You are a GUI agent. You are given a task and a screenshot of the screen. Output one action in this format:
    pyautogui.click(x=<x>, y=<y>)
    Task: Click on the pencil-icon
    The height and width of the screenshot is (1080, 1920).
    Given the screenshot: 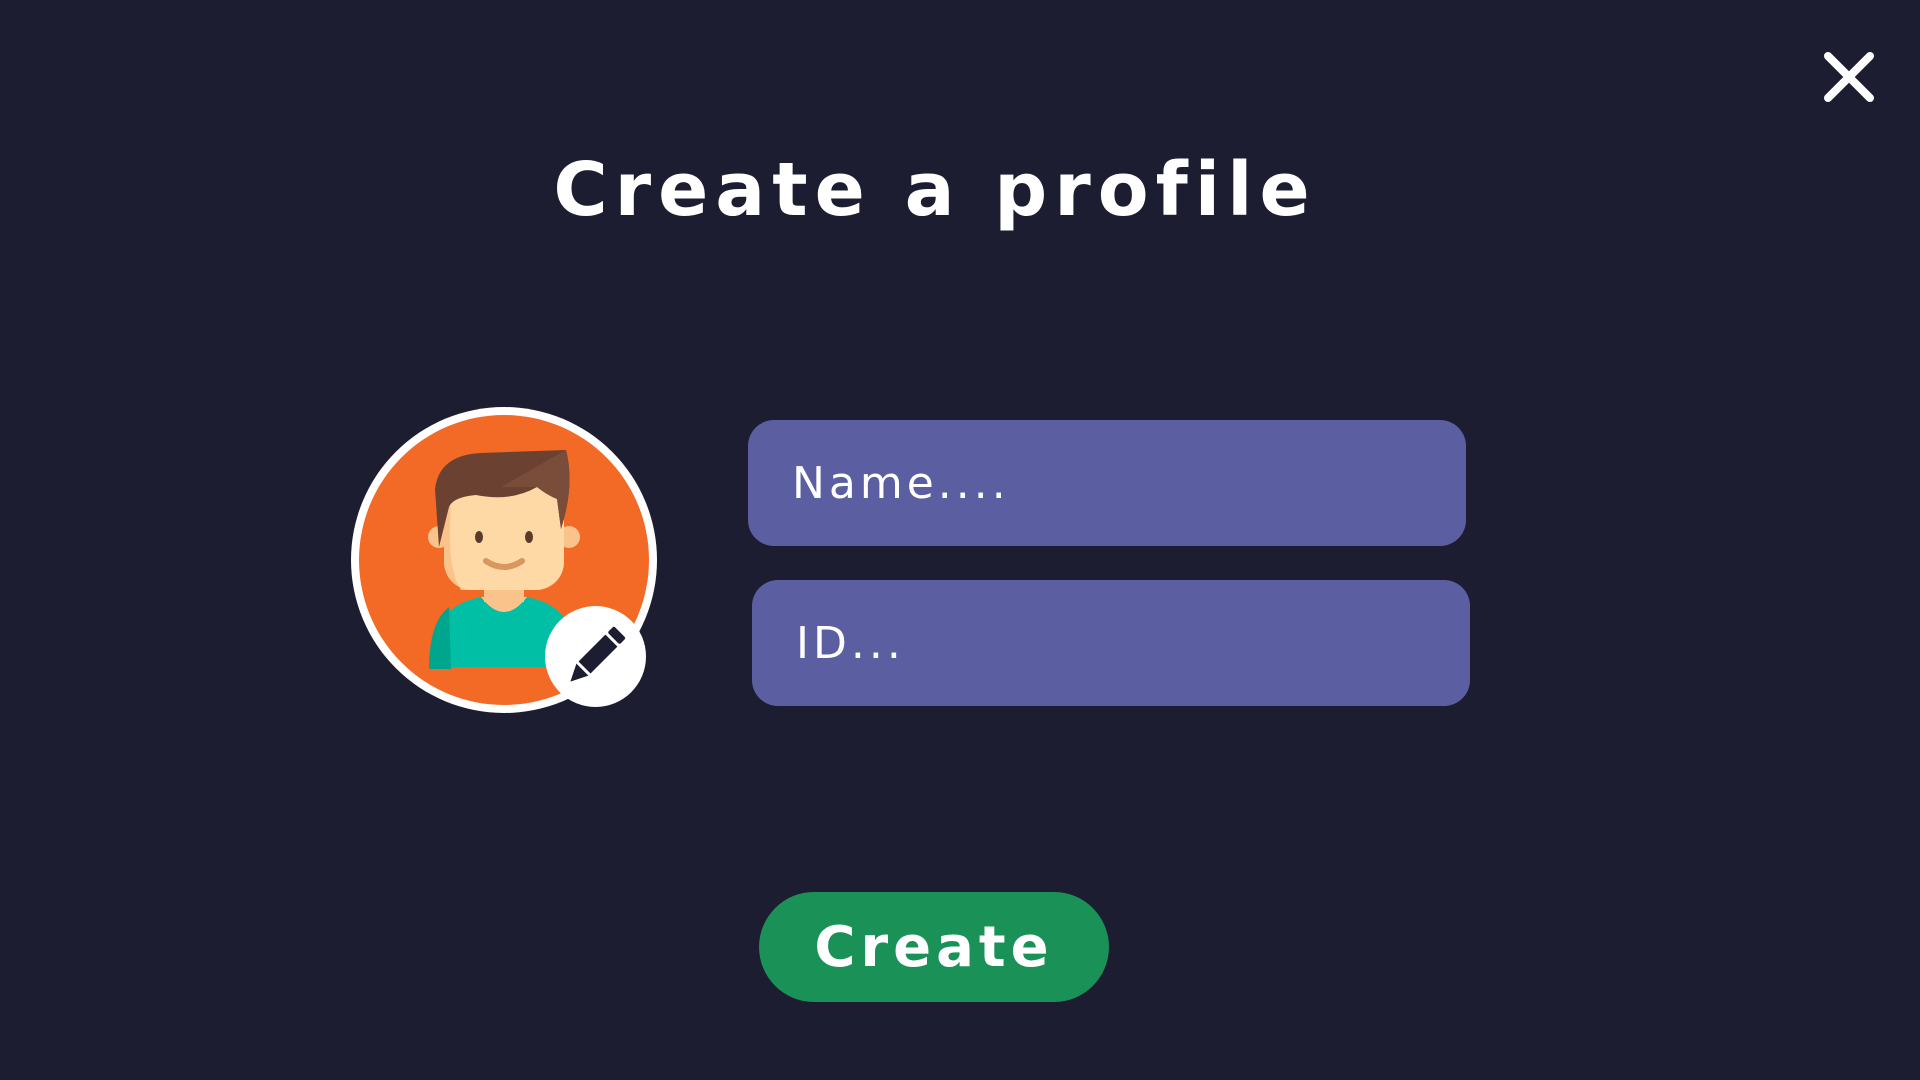 What is the action you would take?
    pyautogui.click(x=598, y=654)
    